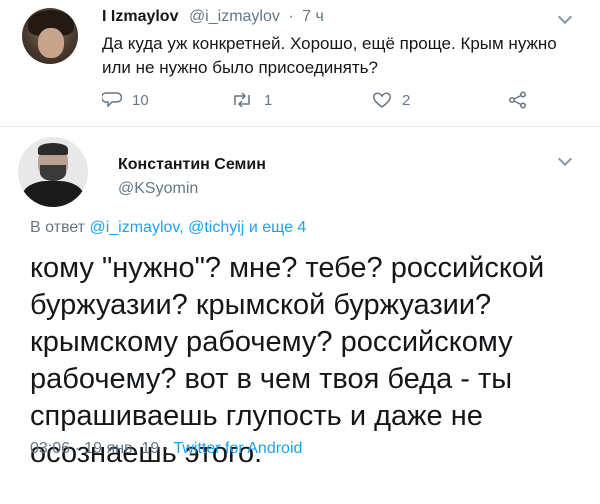 This screenshot has height=504, width=600. Describe the element at coordinates (382, 100) in the screenshot. I see `heart-icon` at that location.